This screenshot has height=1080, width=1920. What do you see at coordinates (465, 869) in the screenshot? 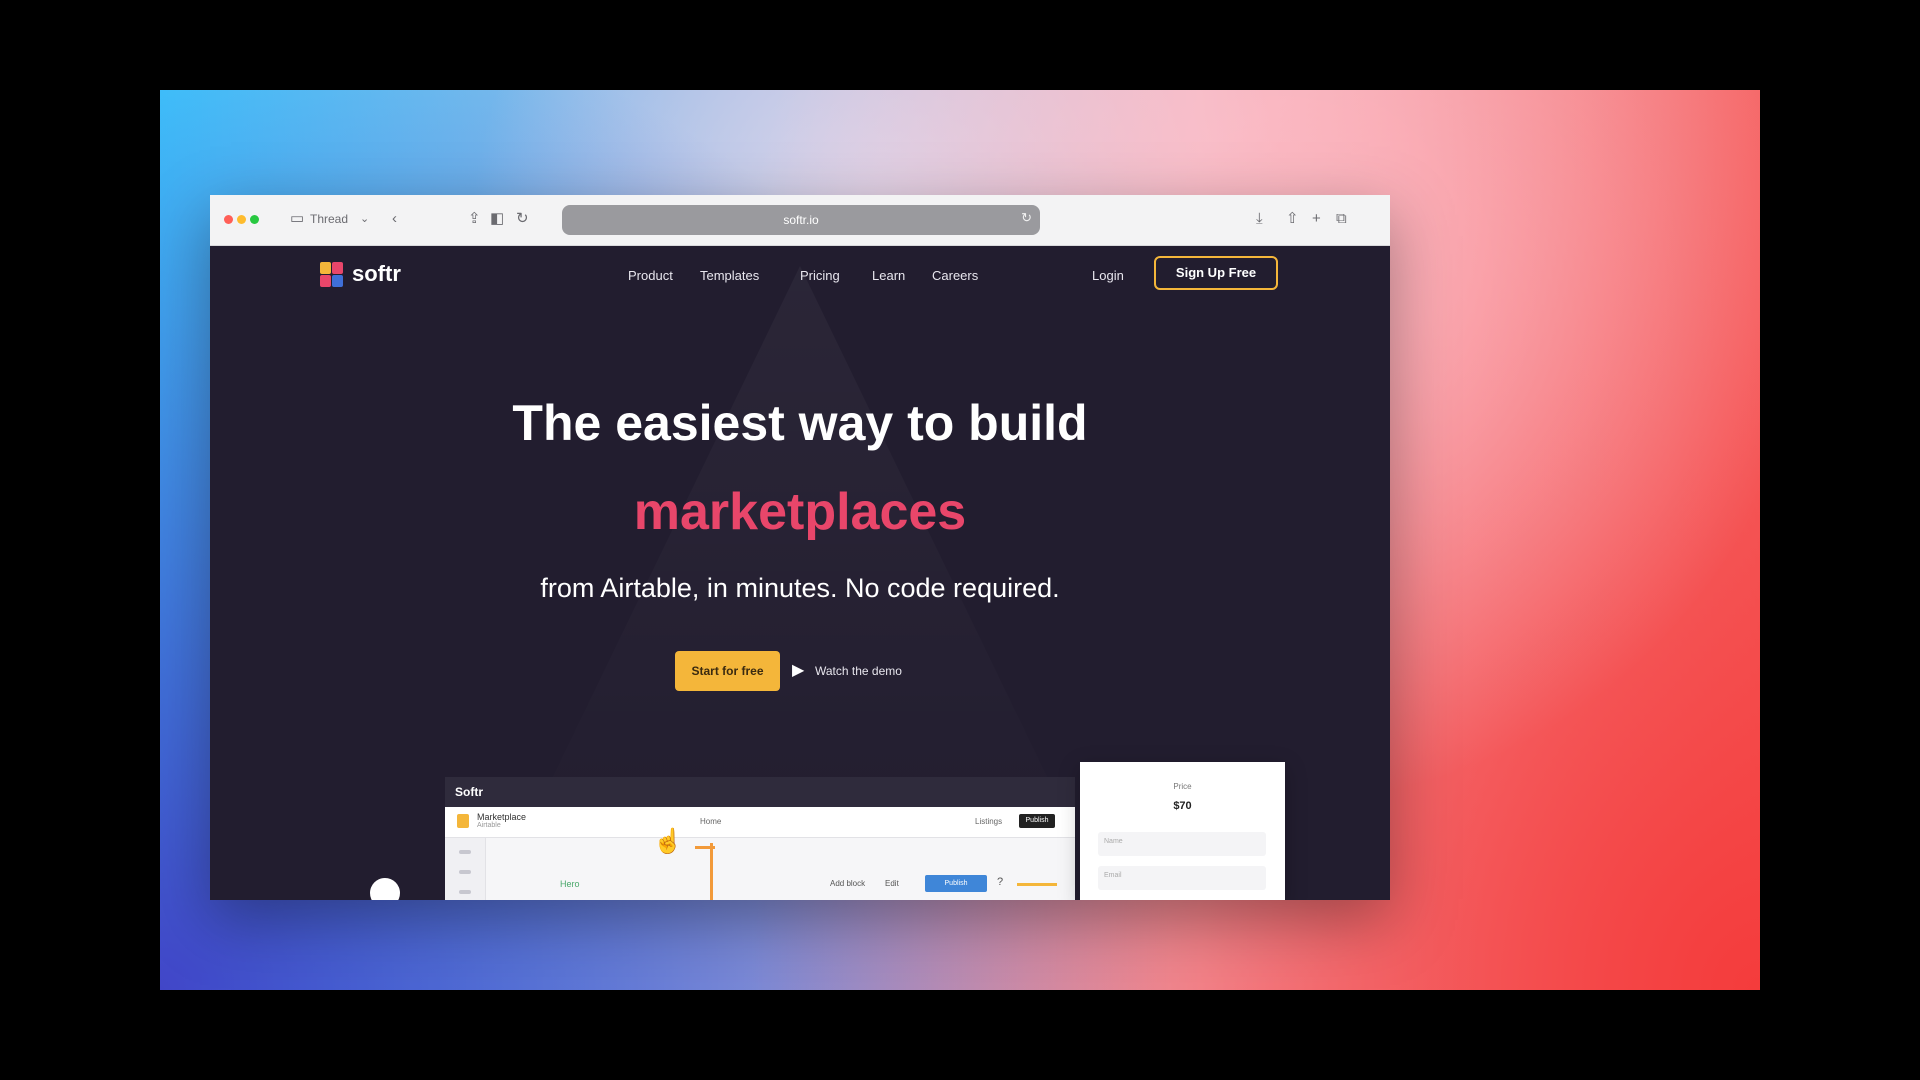
I see `preview-sidebar` at bounding box center [465, 869].